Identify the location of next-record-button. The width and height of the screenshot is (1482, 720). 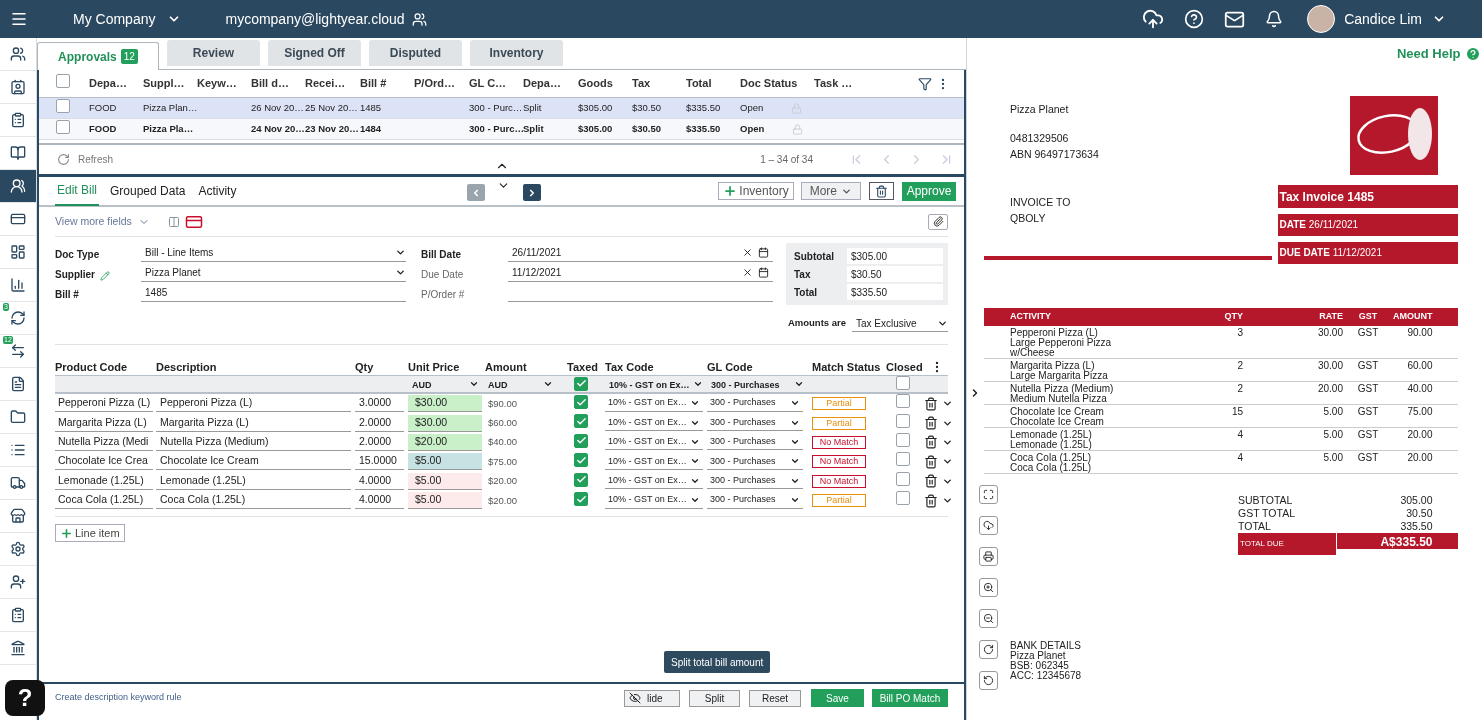
(532, 192).